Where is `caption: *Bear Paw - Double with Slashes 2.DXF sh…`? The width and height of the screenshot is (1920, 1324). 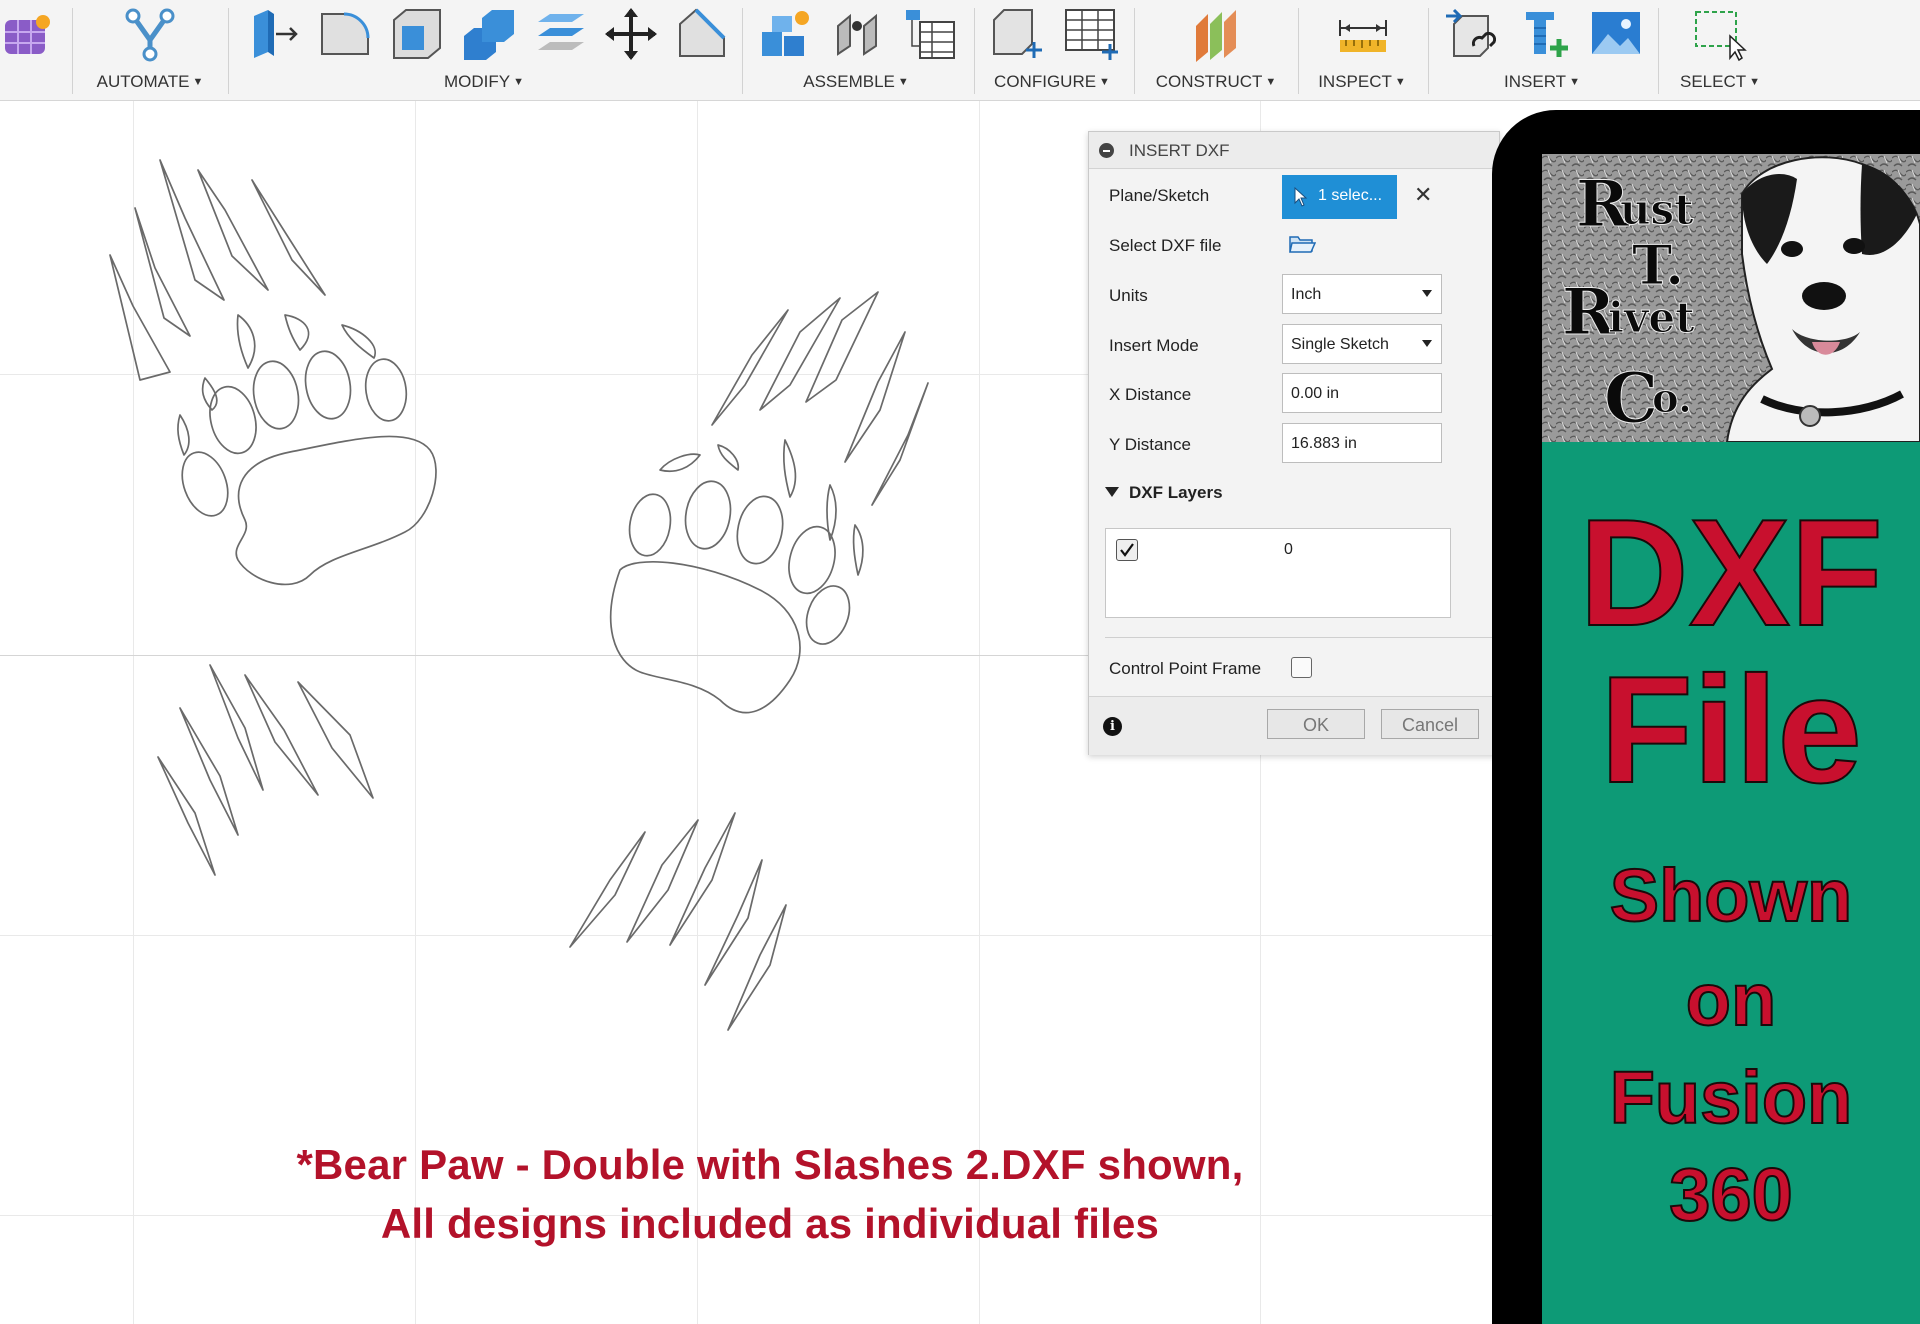
caption: *Bear Paw - Double with Slashes 2.DXF sh… is located at coordinates (770, 1194).